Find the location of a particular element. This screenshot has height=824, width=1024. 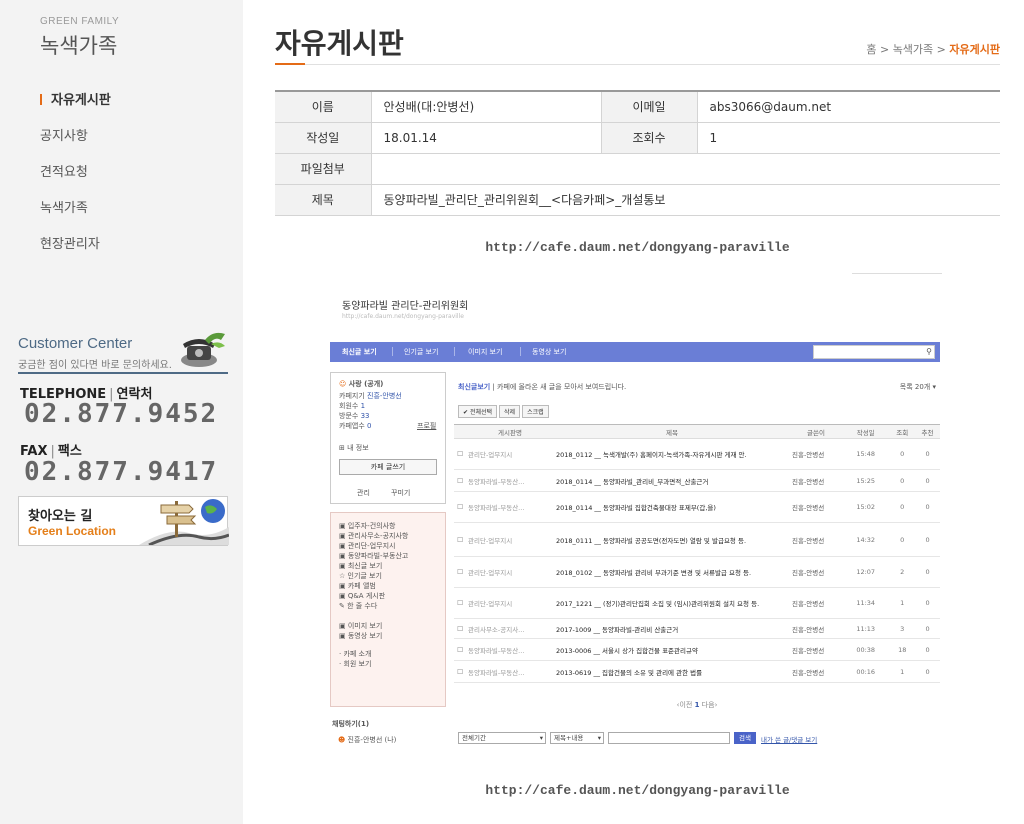

cafe-nav-latest: 최신글 보기 is located at coordinates (359, 352).